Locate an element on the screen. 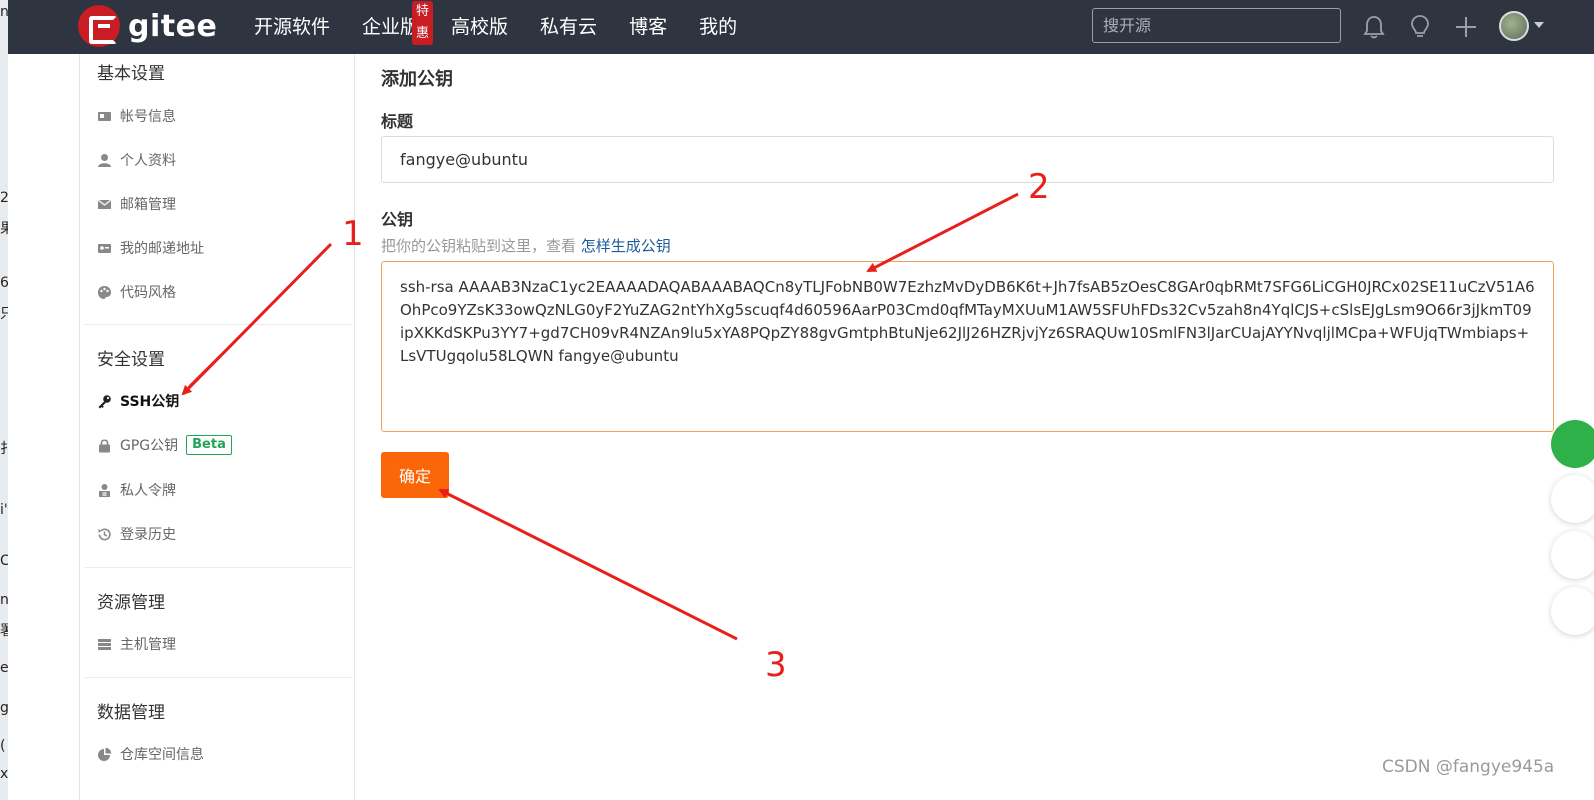 Image resolution: width=1594 pixels, height=800 pixels. user-avatar is located at coordinates (1514, 26).